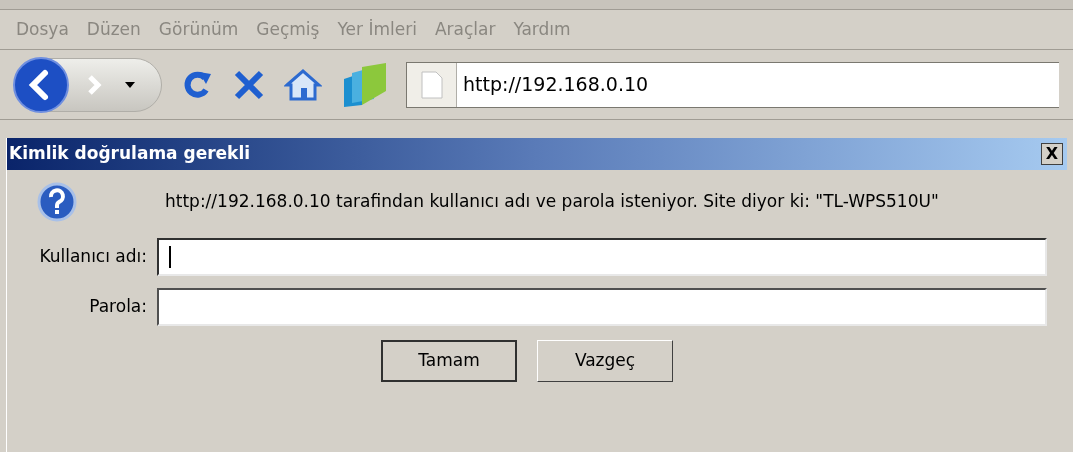 This screenshot has width=1073, height=452. I want to click on question-icon, so click(57, 202).